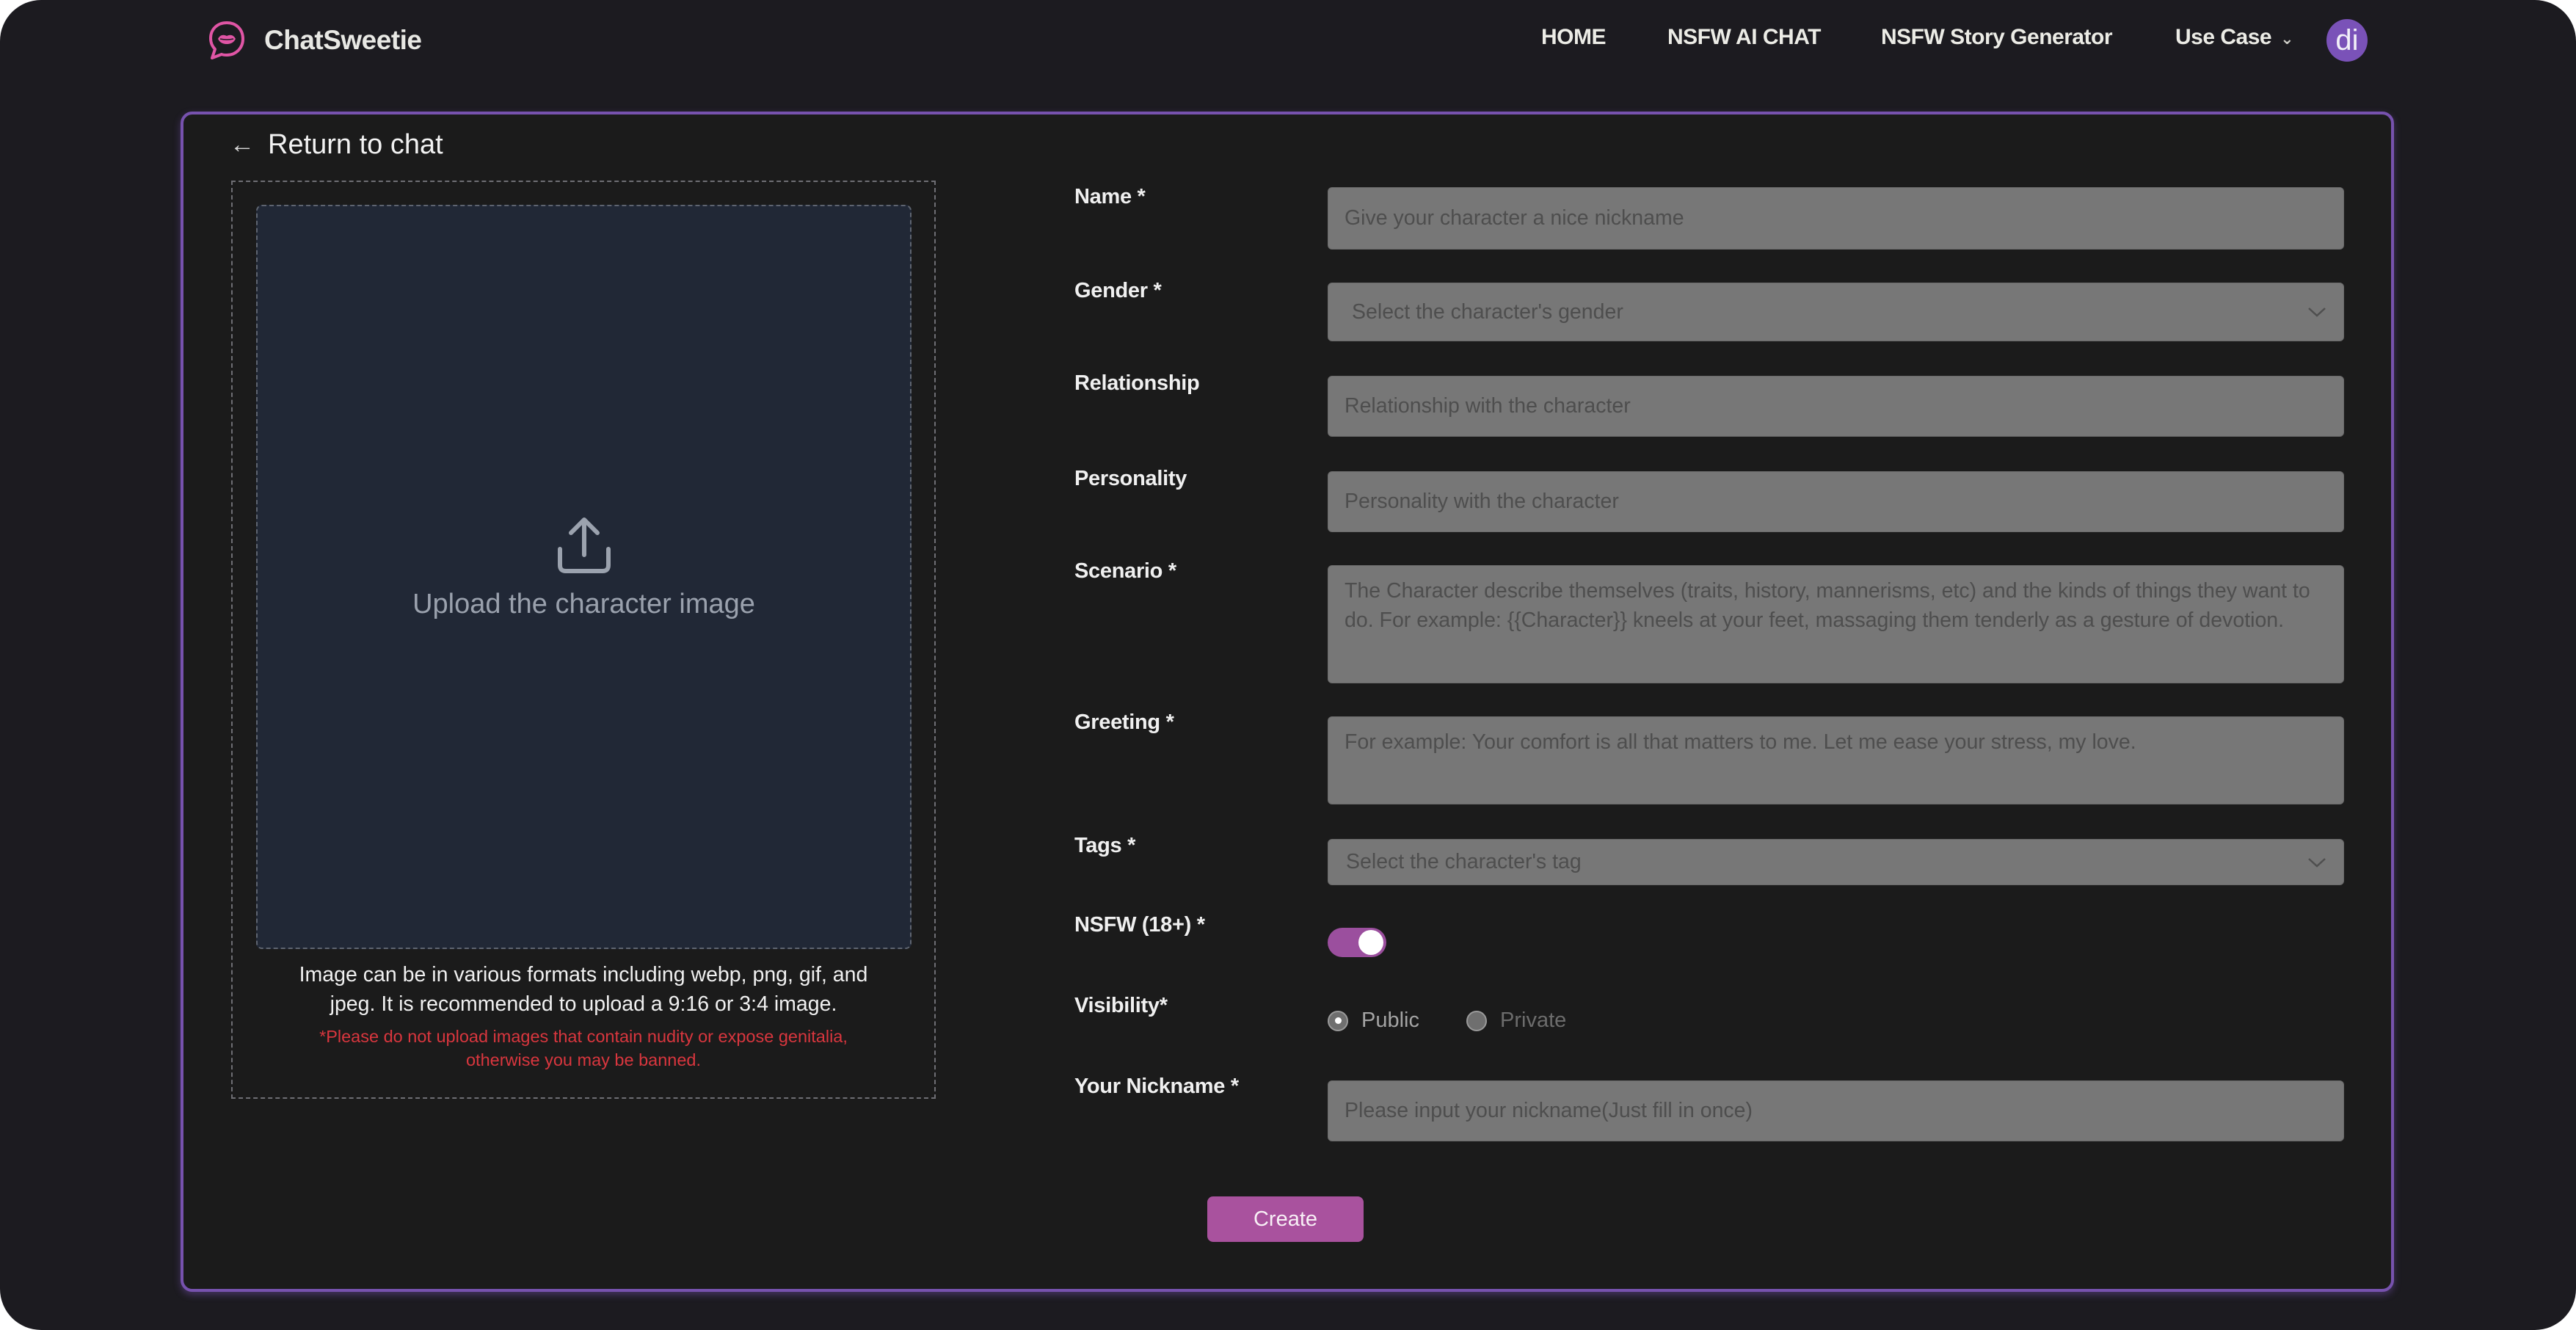 The height and width of the screenshot is (1330, 2576). What do you see at coordinates (1836, 218) in the screenshot?
I see `name-input: Give your character a nice nickname` at bounding box center [1836, 218].